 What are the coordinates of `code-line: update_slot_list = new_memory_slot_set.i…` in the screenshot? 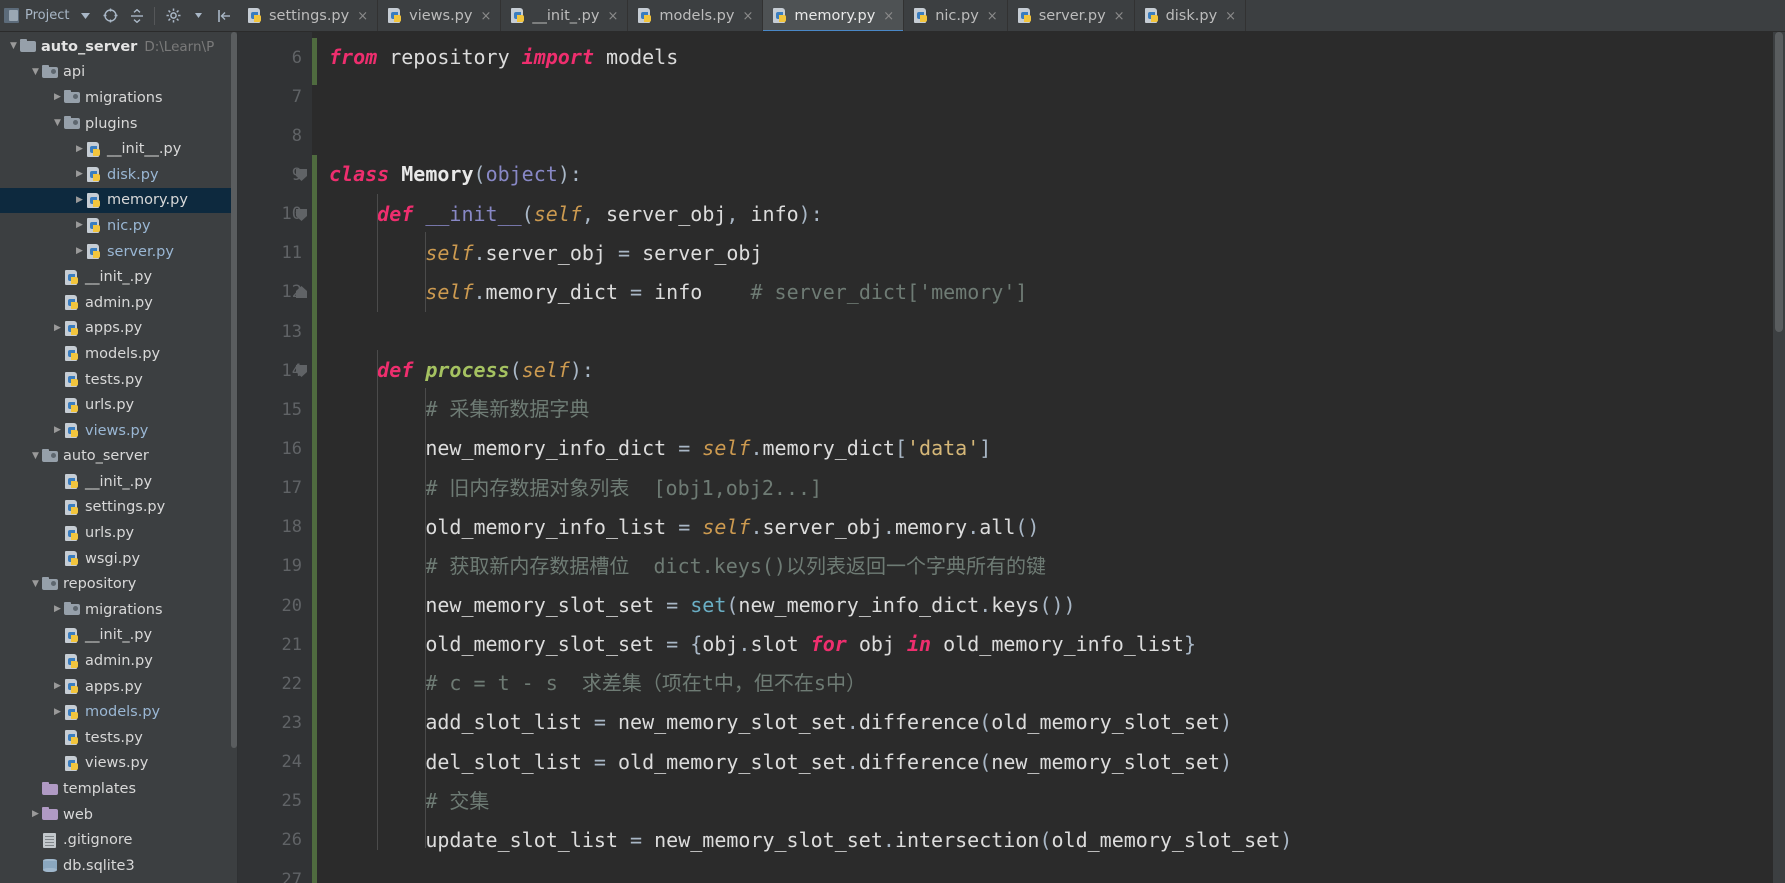 It's located at (1048, 840).